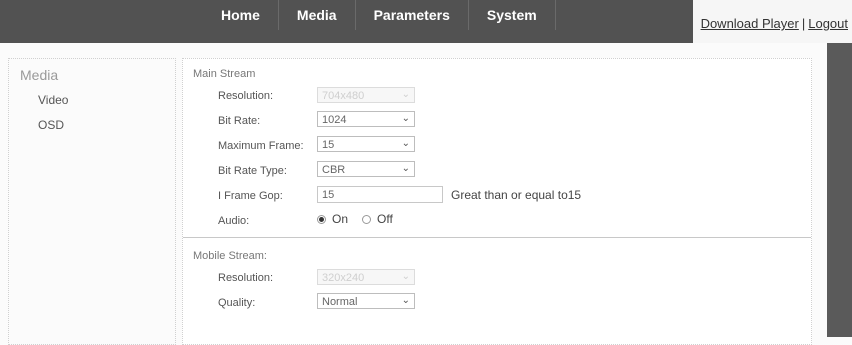 The image size is (852, 345). I want to click on select-value: 704x480, so click(343, 96).